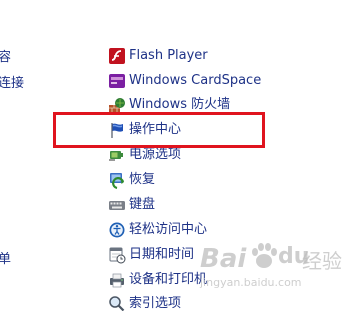 Image resolution: width=344 pixels, height=311 pixels. I want to click on cp-item-label: Windows CardSpace, so click(195, 80).